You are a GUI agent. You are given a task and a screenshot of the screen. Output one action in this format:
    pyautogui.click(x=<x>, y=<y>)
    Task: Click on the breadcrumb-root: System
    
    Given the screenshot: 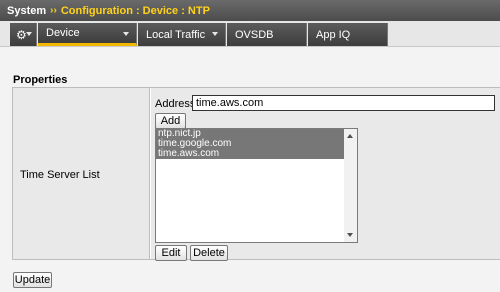 What is the action you would take?
    pyautogui.click(x=26, y=11)
    